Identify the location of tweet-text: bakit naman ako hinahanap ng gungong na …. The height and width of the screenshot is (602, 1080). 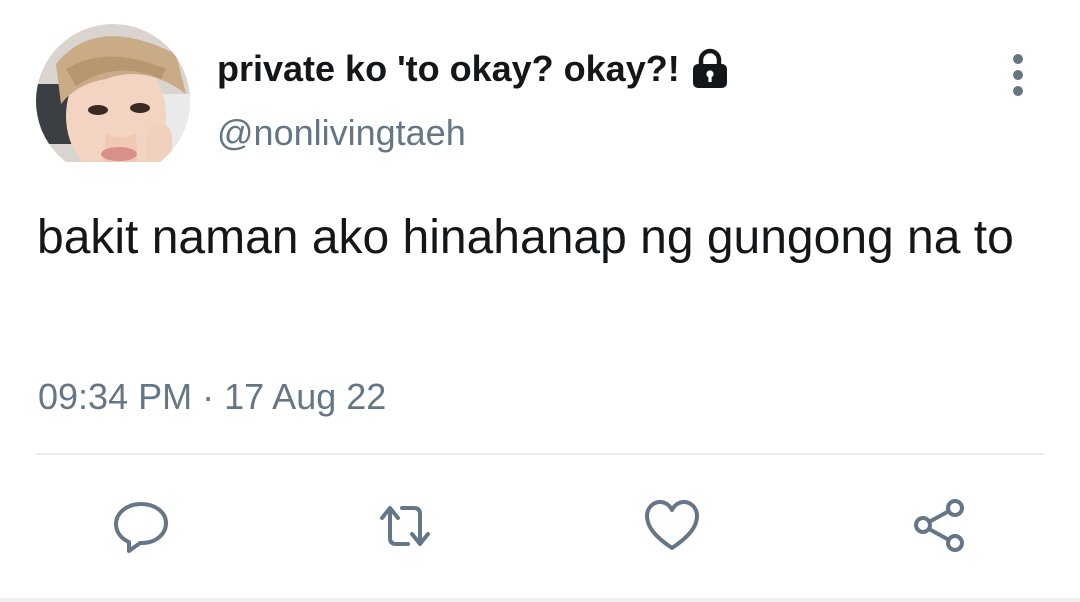
(525, 237).